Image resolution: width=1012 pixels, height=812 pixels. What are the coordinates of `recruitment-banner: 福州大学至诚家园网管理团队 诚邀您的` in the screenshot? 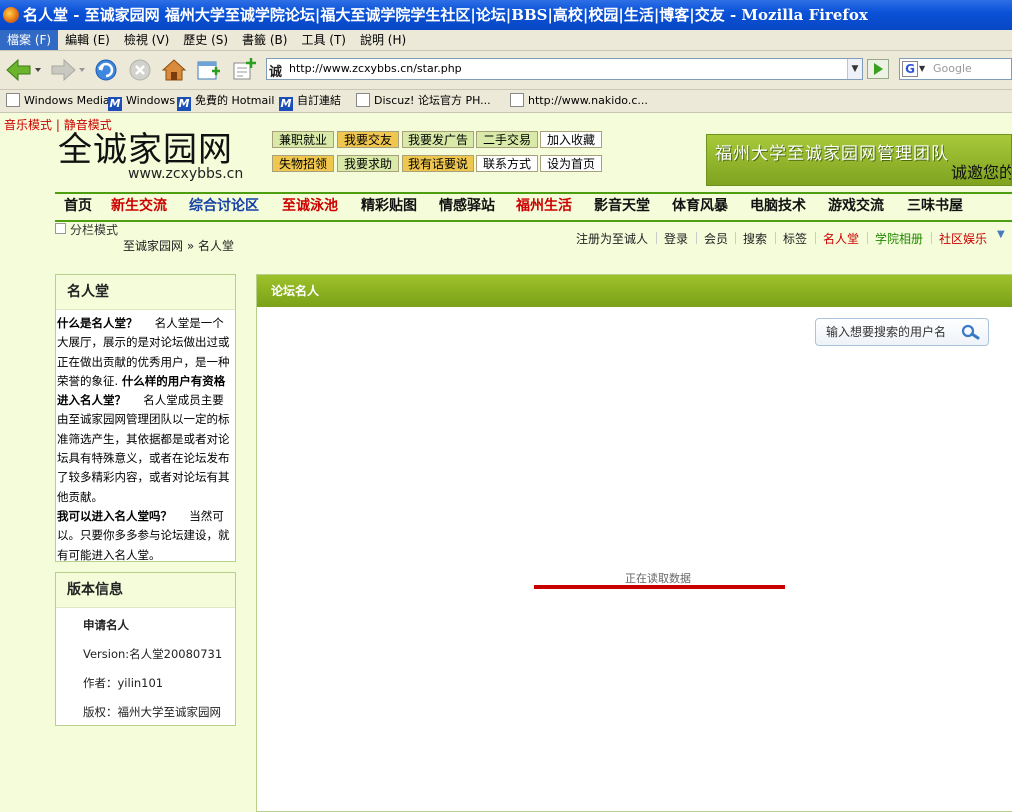 It's located at (859, 160).